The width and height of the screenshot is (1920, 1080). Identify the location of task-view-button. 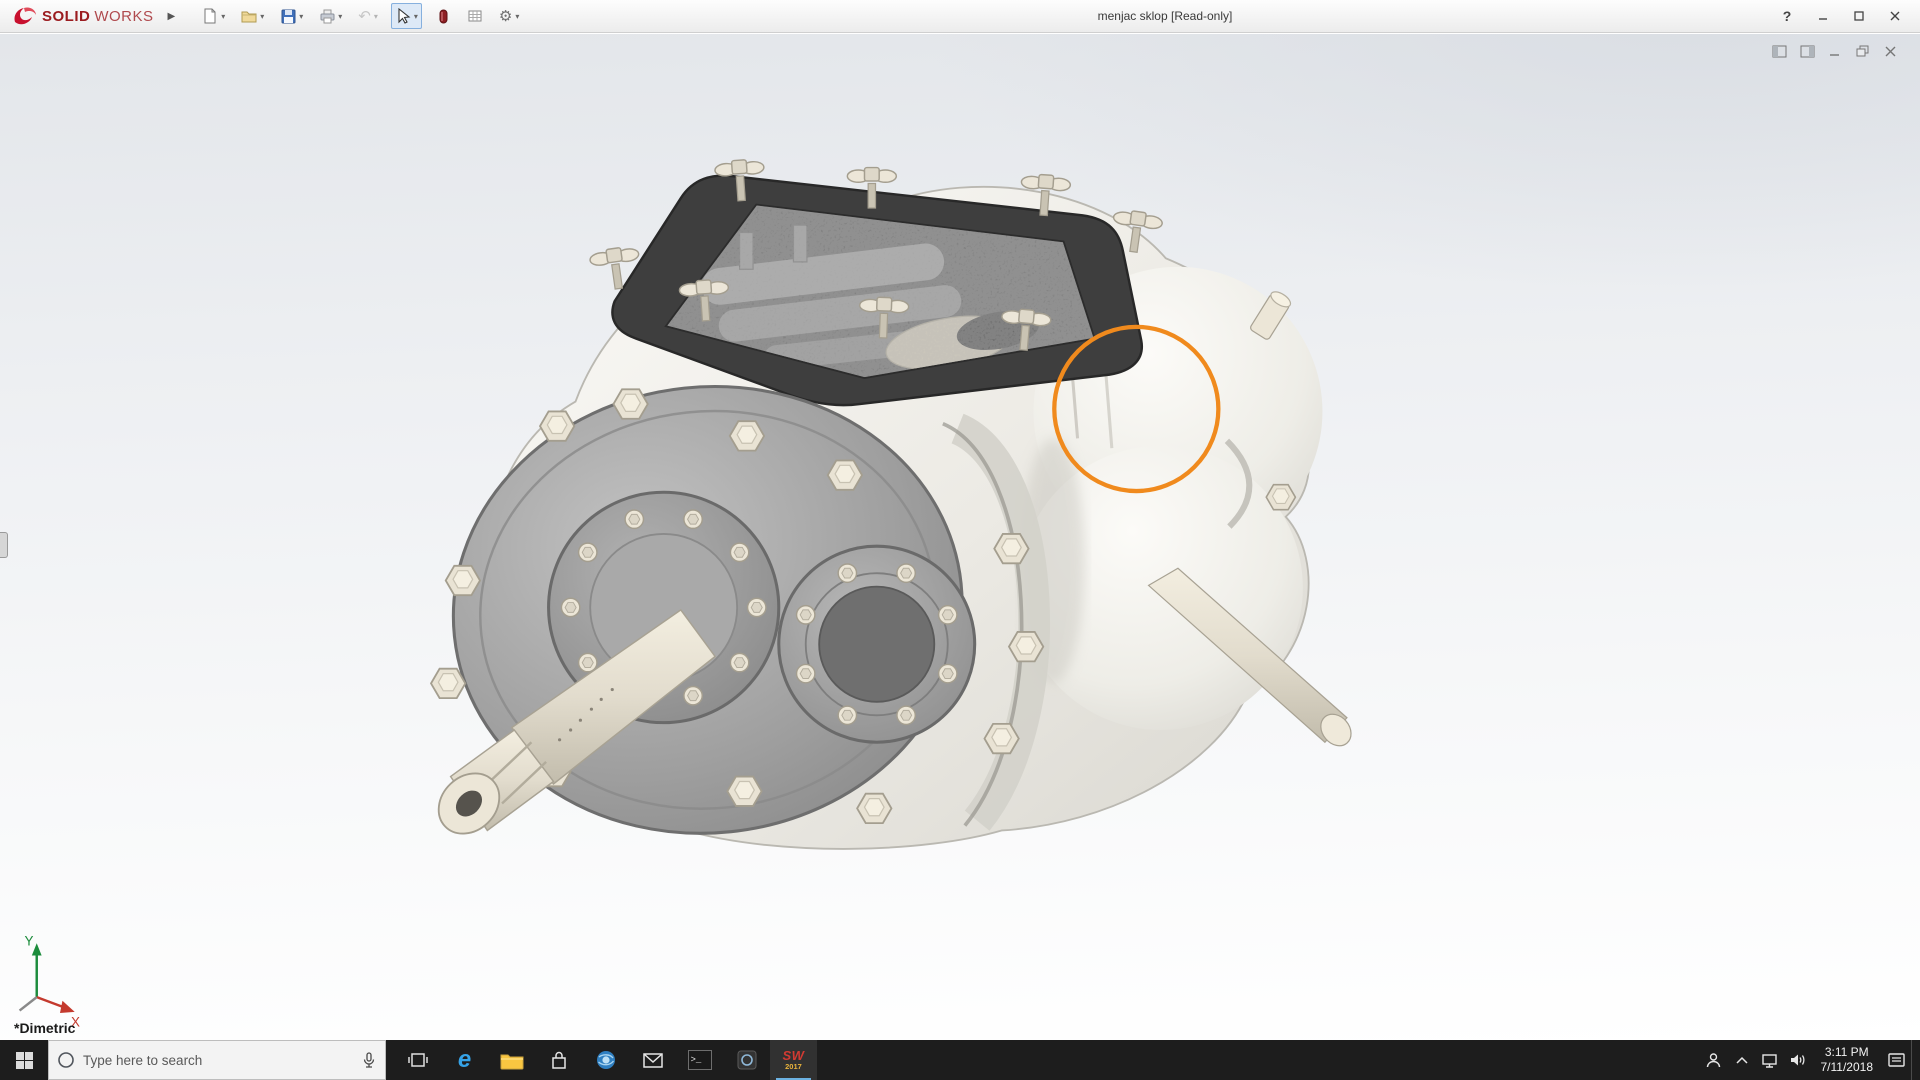
(417, 1060).